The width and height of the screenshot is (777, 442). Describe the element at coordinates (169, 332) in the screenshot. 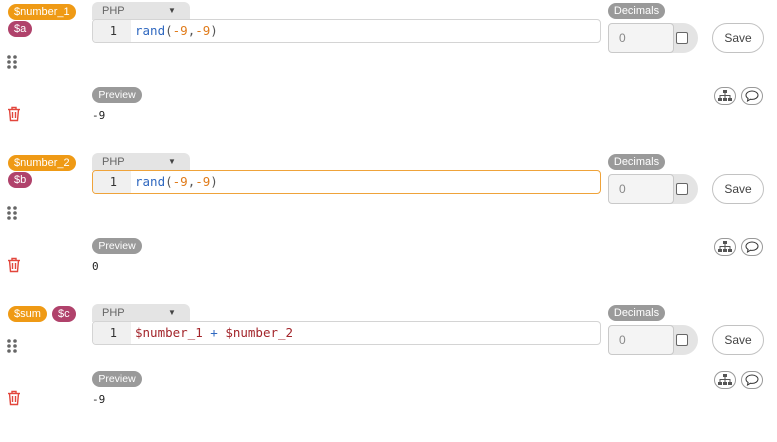

I see `code-token: $number_1` at that location.